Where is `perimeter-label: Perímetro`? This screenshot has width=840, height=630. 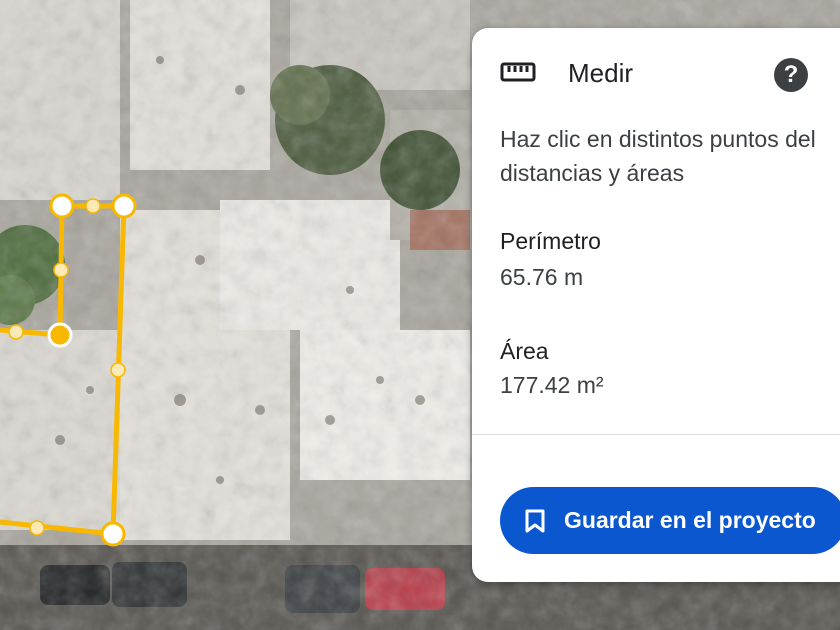 perimeter-label: Perímetro is located at coordinates (550, 241).